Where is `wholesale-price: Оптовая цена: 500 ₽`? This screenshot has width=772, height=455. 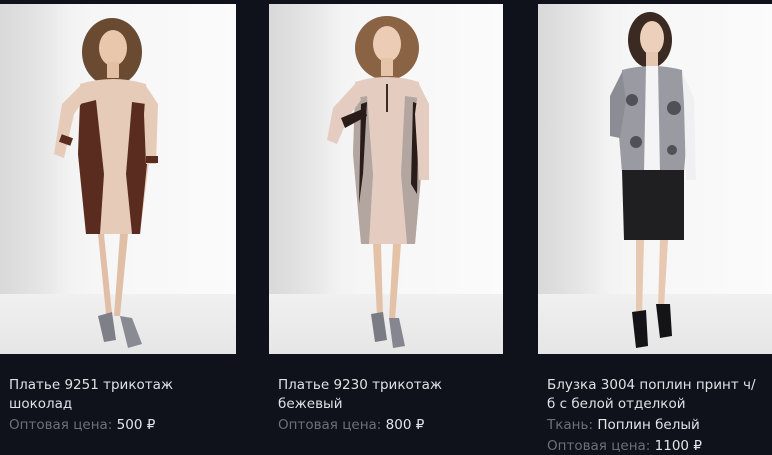
wholesale-price: Оптовая цена: 500 ₽ is located at coordinates (117, 425).